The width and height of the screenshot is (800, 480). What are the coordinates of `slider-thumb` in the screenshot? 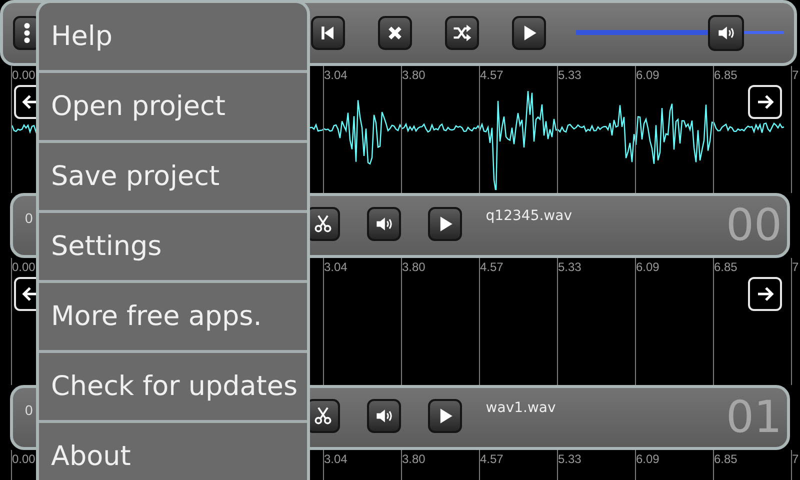 It's located at (726, 33).